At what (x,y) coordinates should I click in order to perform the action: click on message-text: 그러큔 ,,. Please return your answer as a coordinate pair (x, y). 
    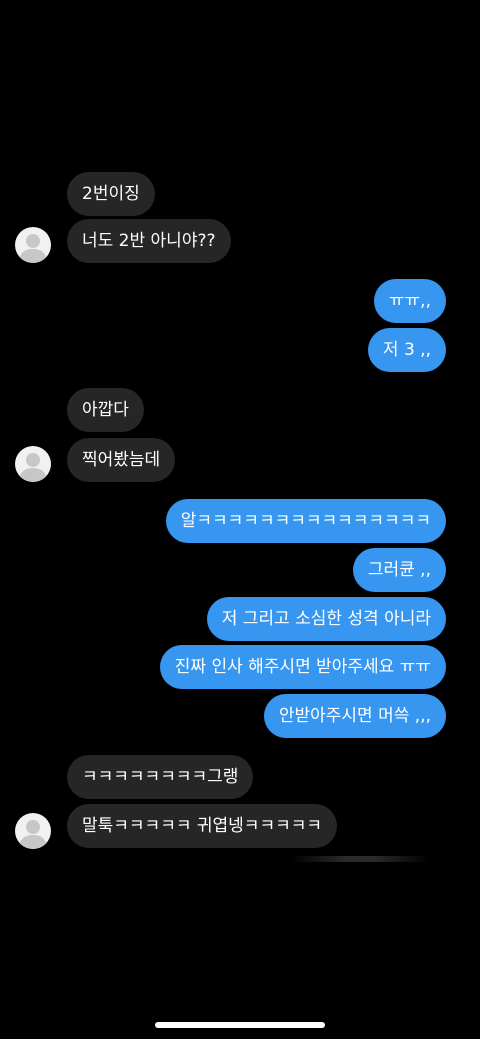
    Looking at the image, I should click on (399, 570).